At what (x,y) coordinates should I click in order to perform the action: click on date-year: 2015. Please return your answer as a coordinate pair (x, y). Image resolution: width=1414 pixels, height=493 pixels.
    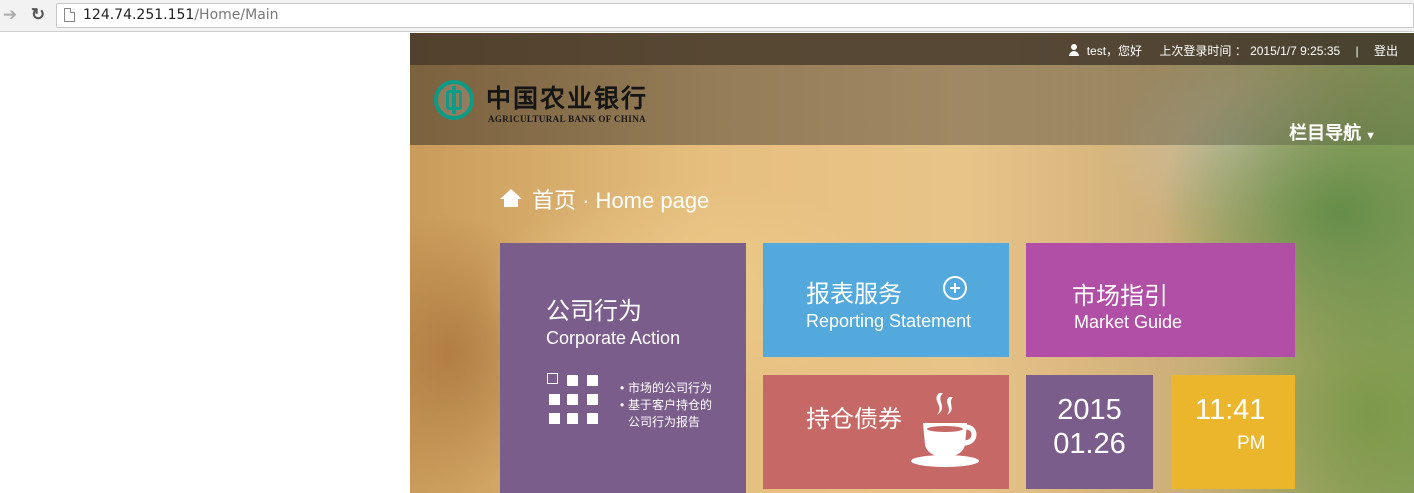
    Looking at the image, I should click on (1089, 410).